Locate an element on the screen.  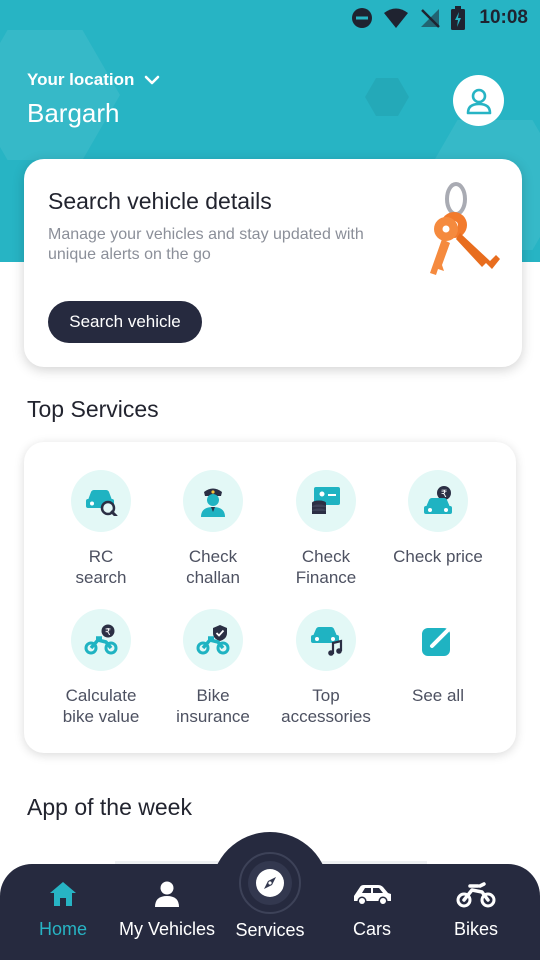
service-calculate-bike-value: ₹ Calculate bike value is located at coordinates (101, 668).